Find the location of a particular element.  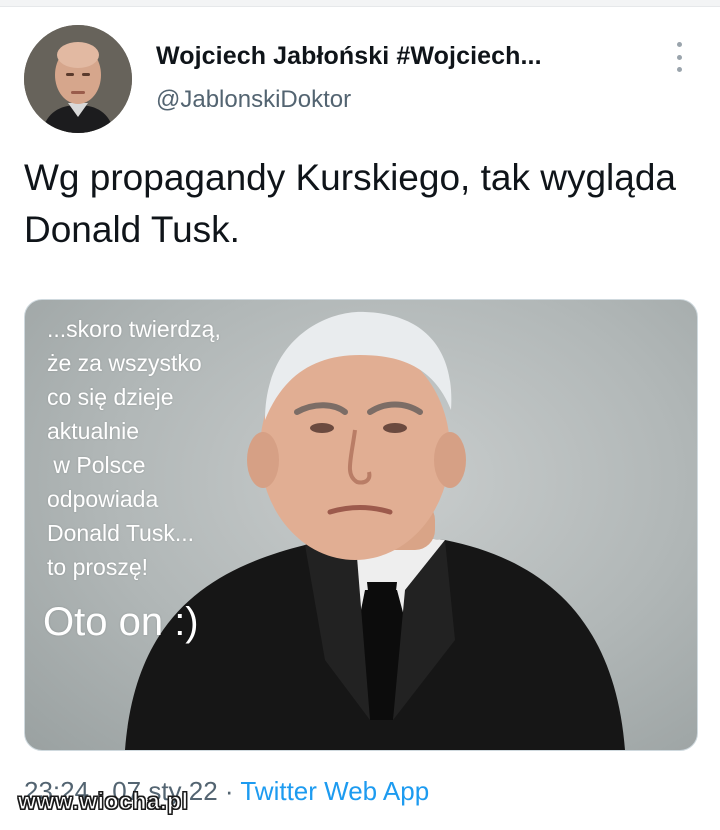

author-handle: @JablonskiDoktor is located at coordinates (253, 100).